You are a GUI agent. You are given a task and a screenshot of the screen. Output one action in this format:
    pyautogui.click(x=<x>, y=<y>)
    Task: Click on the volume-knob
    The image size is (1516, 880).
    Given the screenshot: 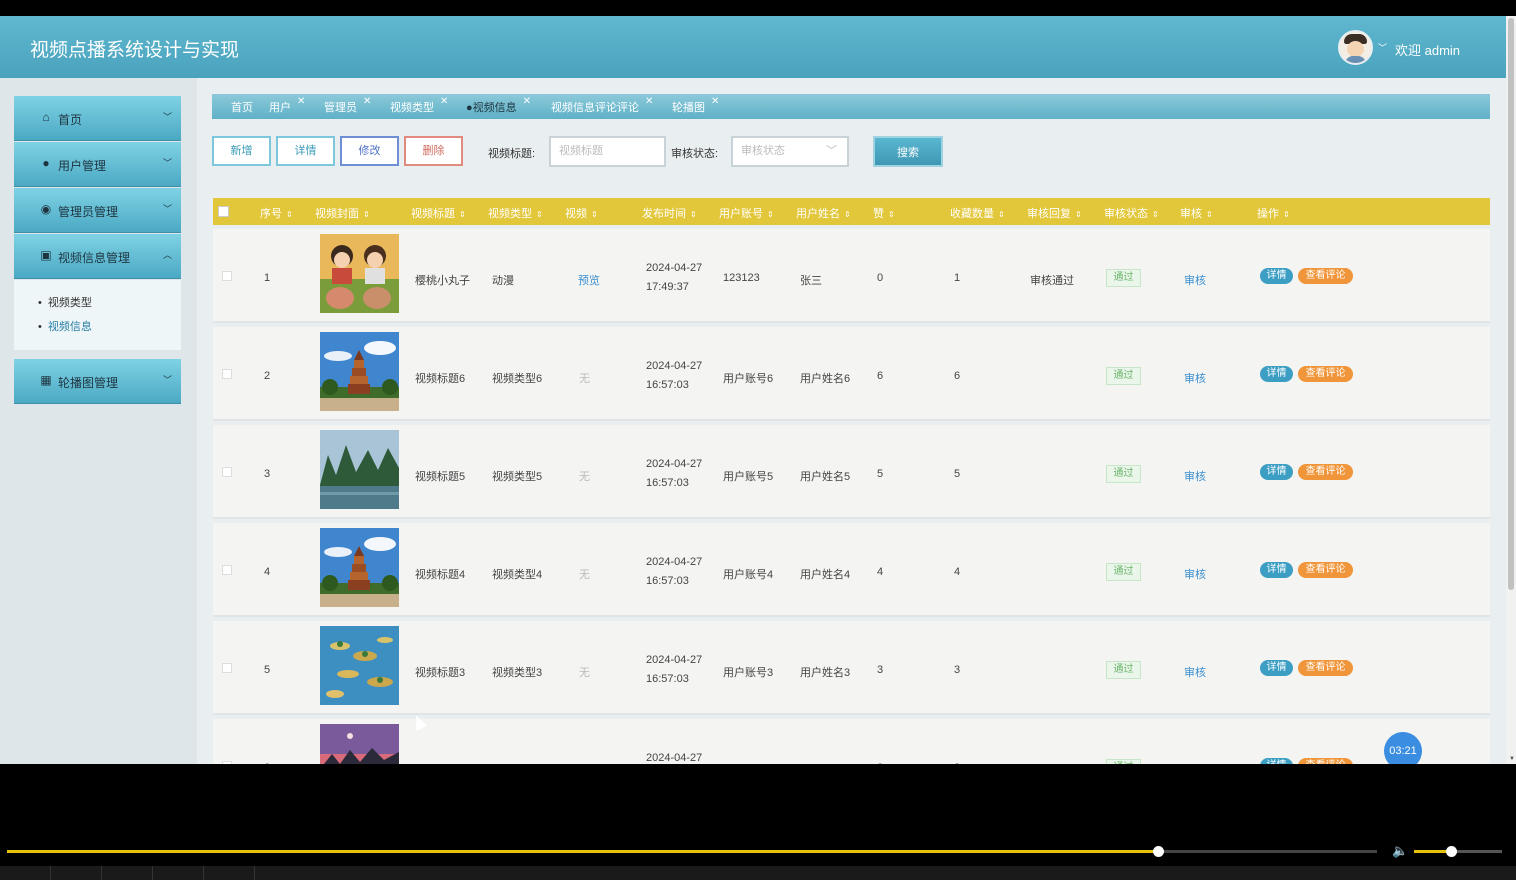 What is the action you would take?
    pyautogui.click(x=1451, y=851)
    